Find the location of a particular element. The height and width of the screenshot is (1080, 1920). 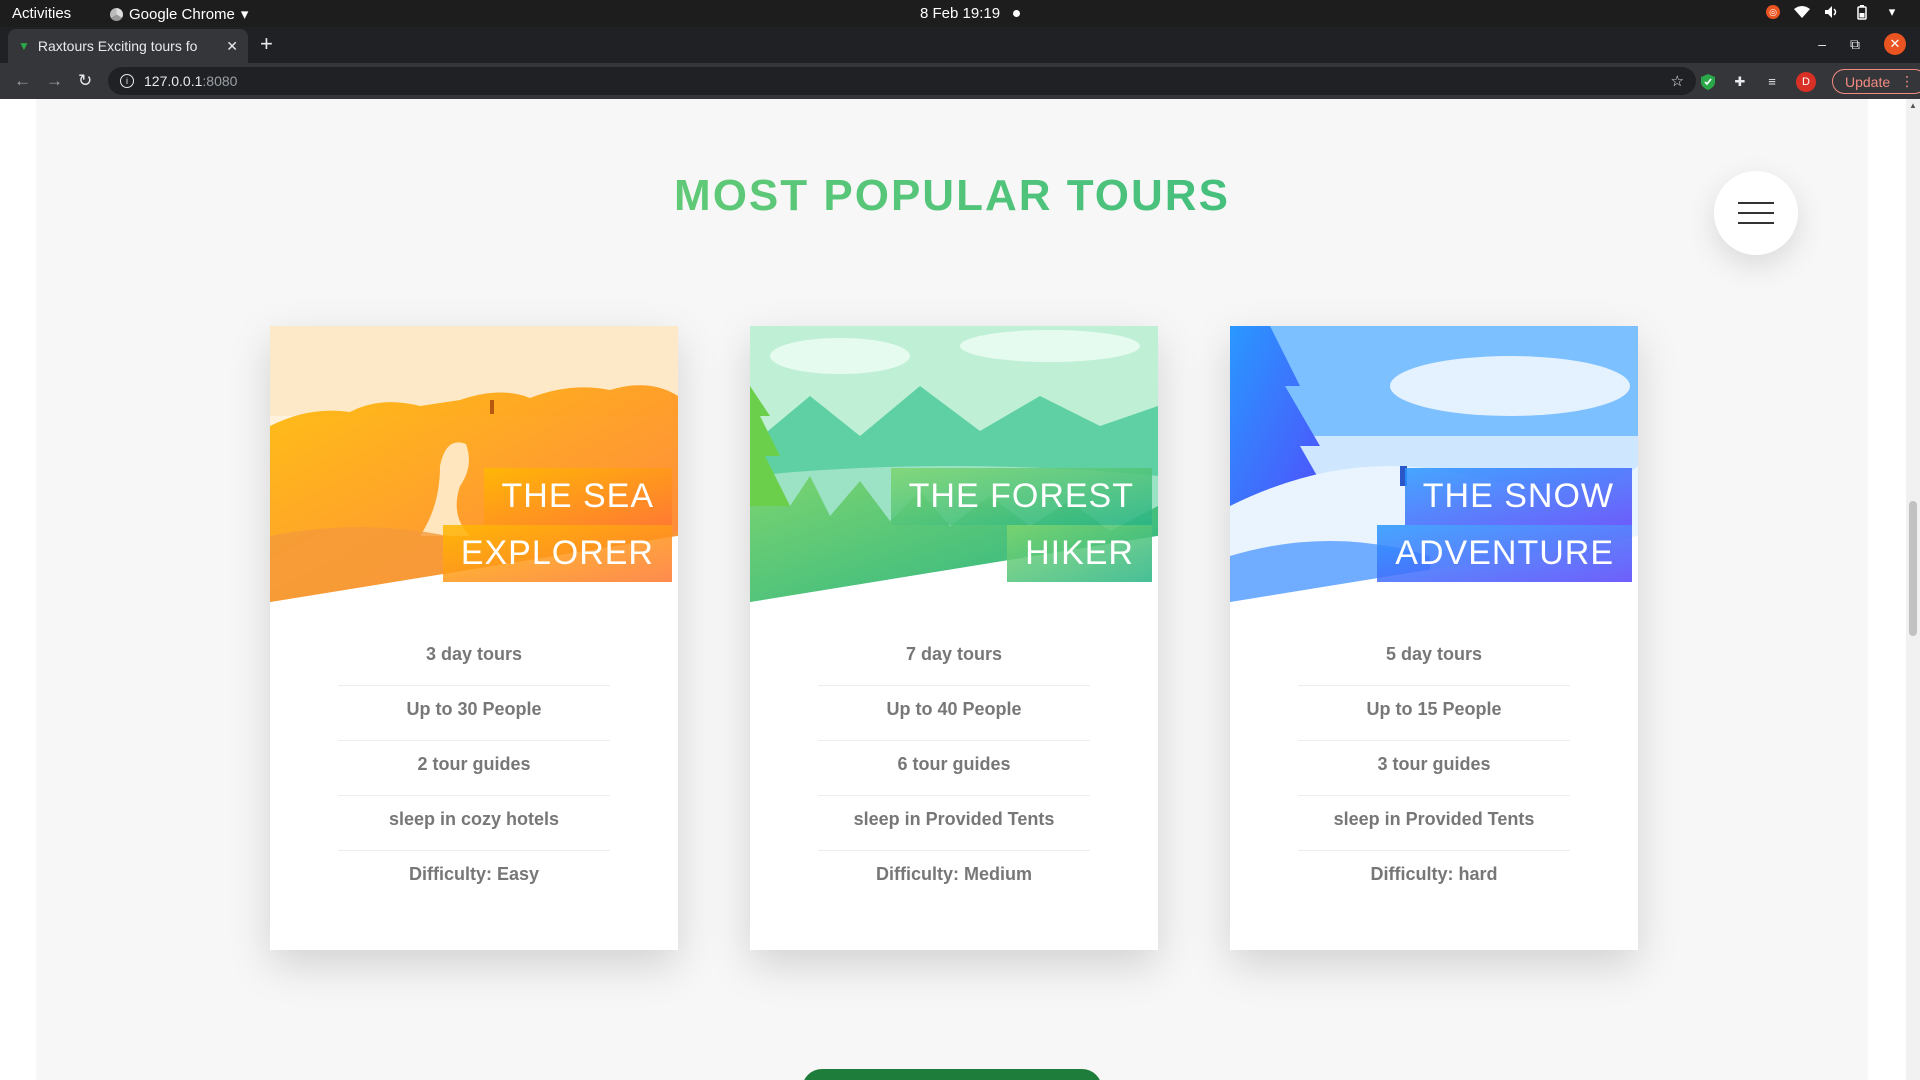

new-tab-button: + is located at coordinates (266, 44).